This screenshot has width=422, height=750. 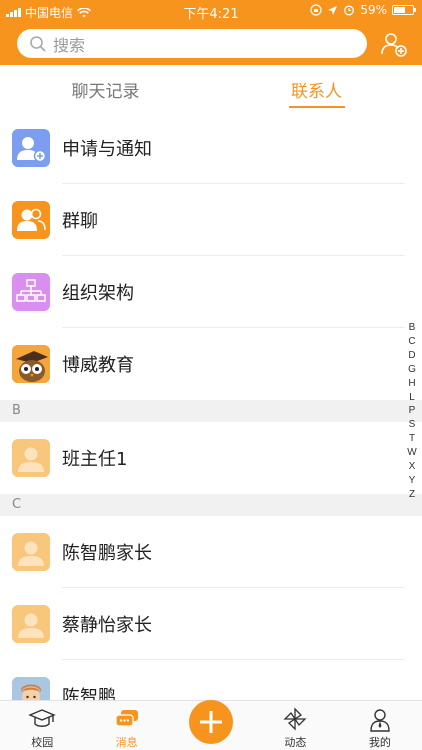 I want to click on index-letter: P, so click(x=412, y=411).